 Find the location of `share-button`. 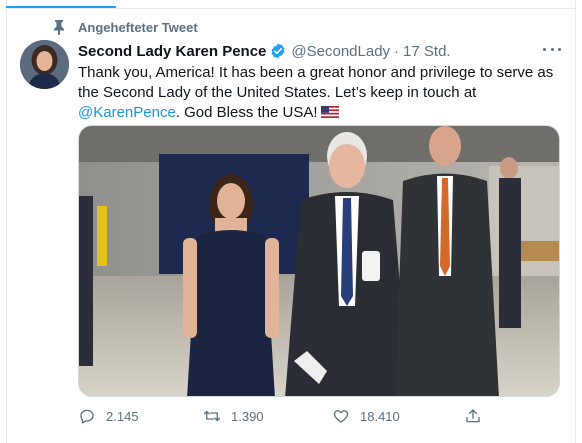

share-button is located at coordinates (473, 416).